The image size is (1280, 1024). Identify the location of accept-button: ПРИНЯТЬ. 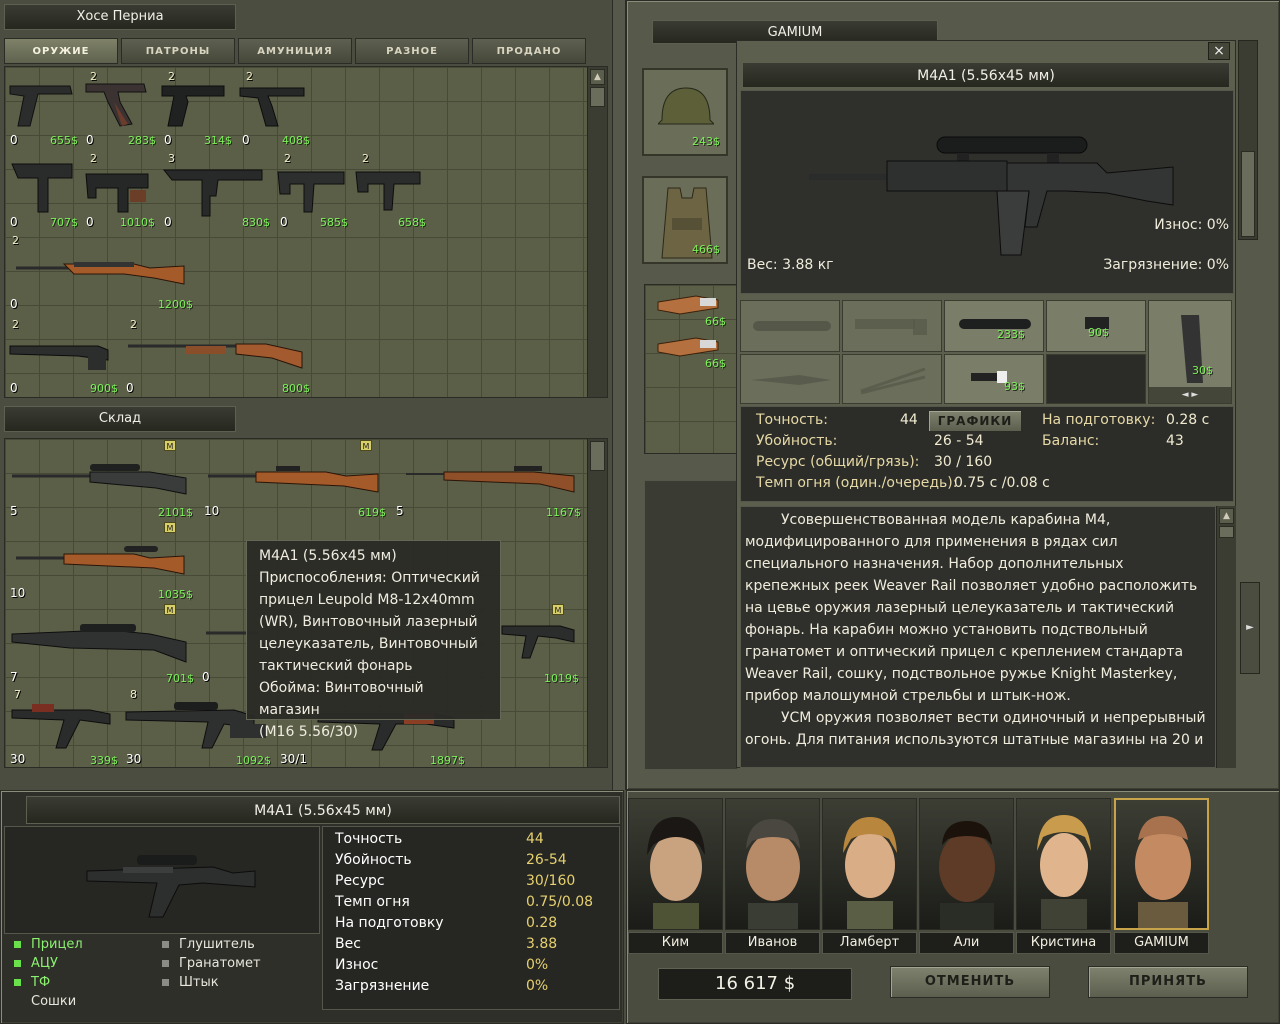
(1168, 982).